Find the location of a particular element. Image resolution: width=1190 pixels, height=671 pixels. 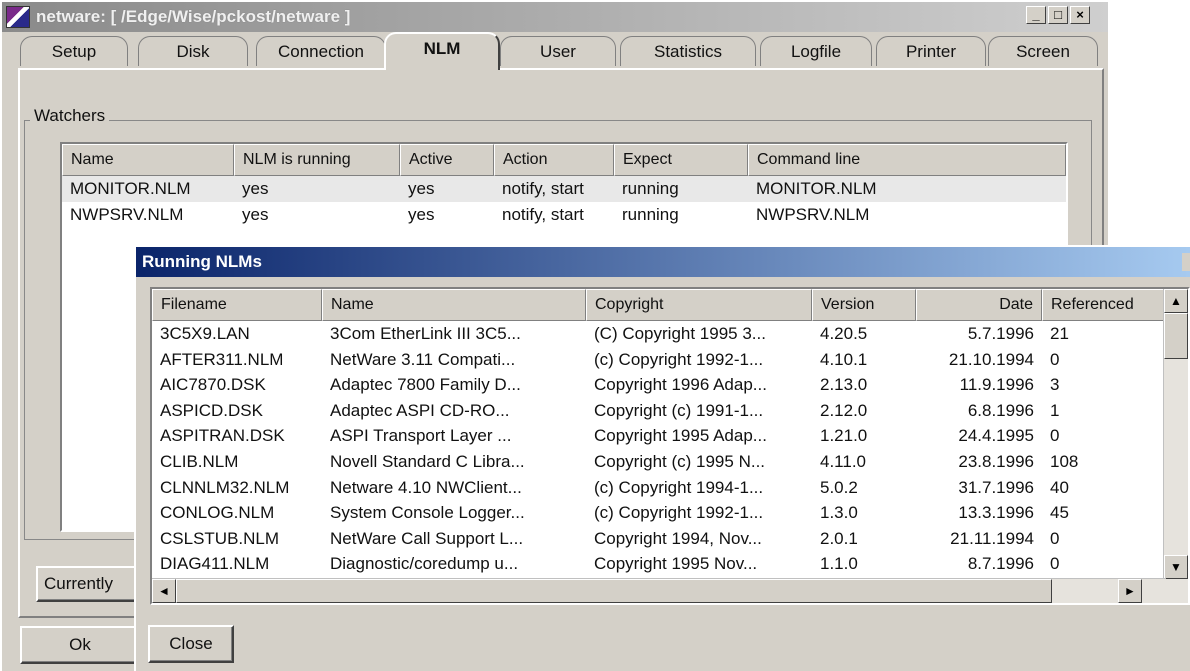

cell-date: 24.4.1995 is located at coordinates (996, 436).